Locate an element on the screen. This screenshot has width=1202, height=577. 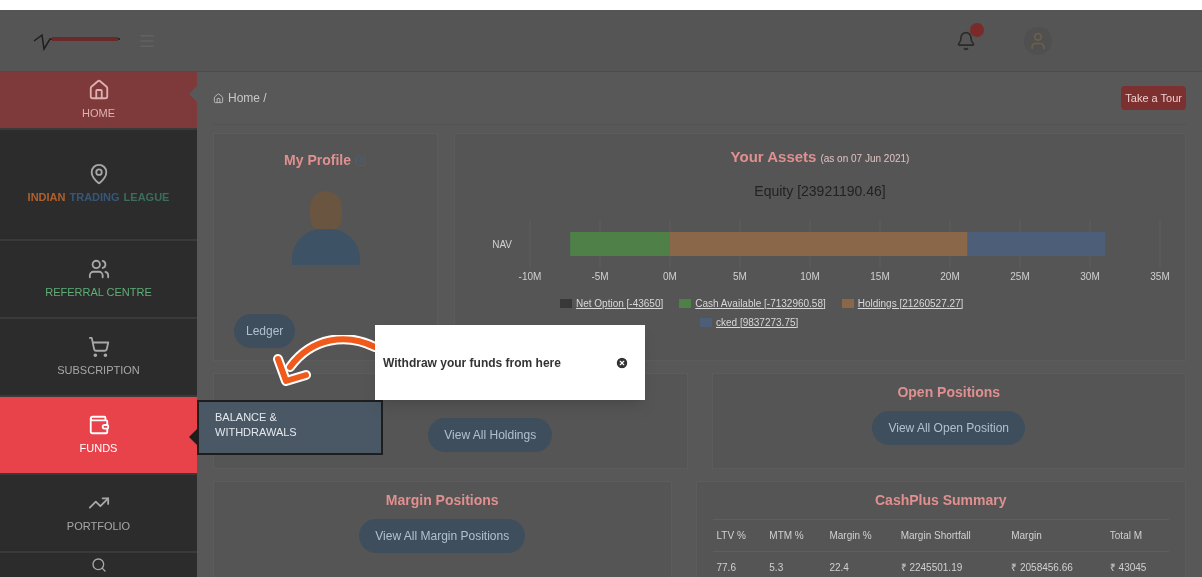
table-cell: ₹ 43045 is located at coordinates (1137, 564).